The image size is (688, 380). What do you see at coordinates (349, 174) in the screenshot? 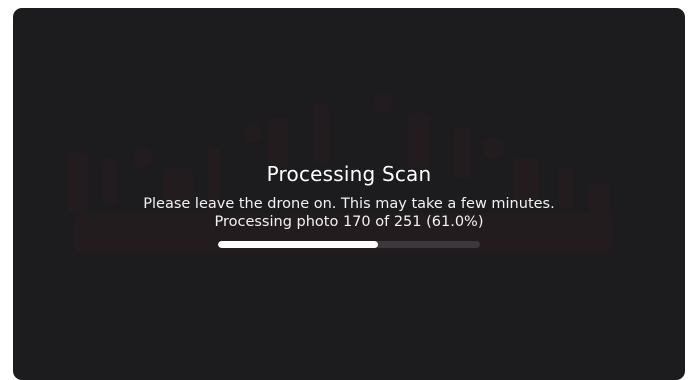
I see `dialog-title: Processing Scan` at bounding box center [349, 174].